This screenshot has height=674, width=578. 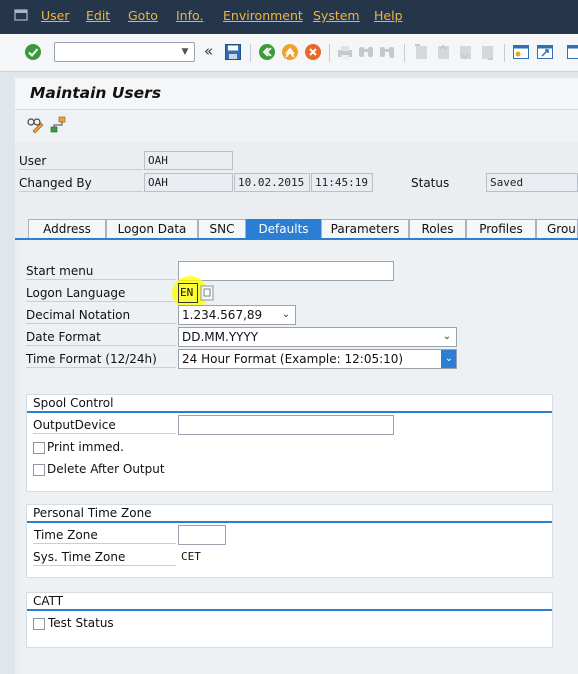 I want to click on menu-user: User, so click(x=55, y=15).